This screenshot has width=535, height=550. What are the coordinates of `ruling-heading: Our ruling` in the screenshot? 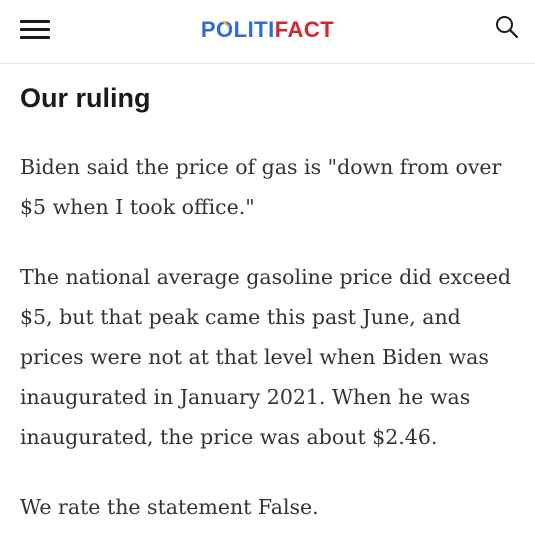 It's located at (85, 98).